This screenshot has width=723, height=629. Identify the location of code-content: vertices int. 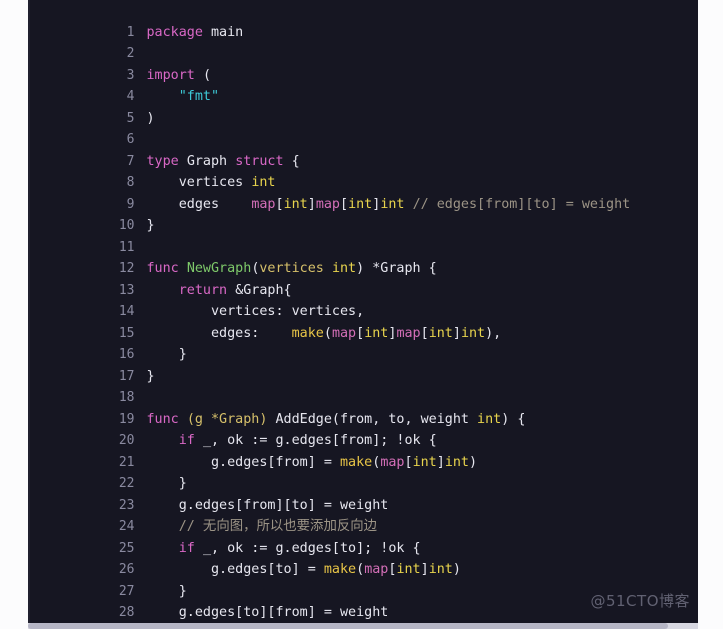
(211, 182).